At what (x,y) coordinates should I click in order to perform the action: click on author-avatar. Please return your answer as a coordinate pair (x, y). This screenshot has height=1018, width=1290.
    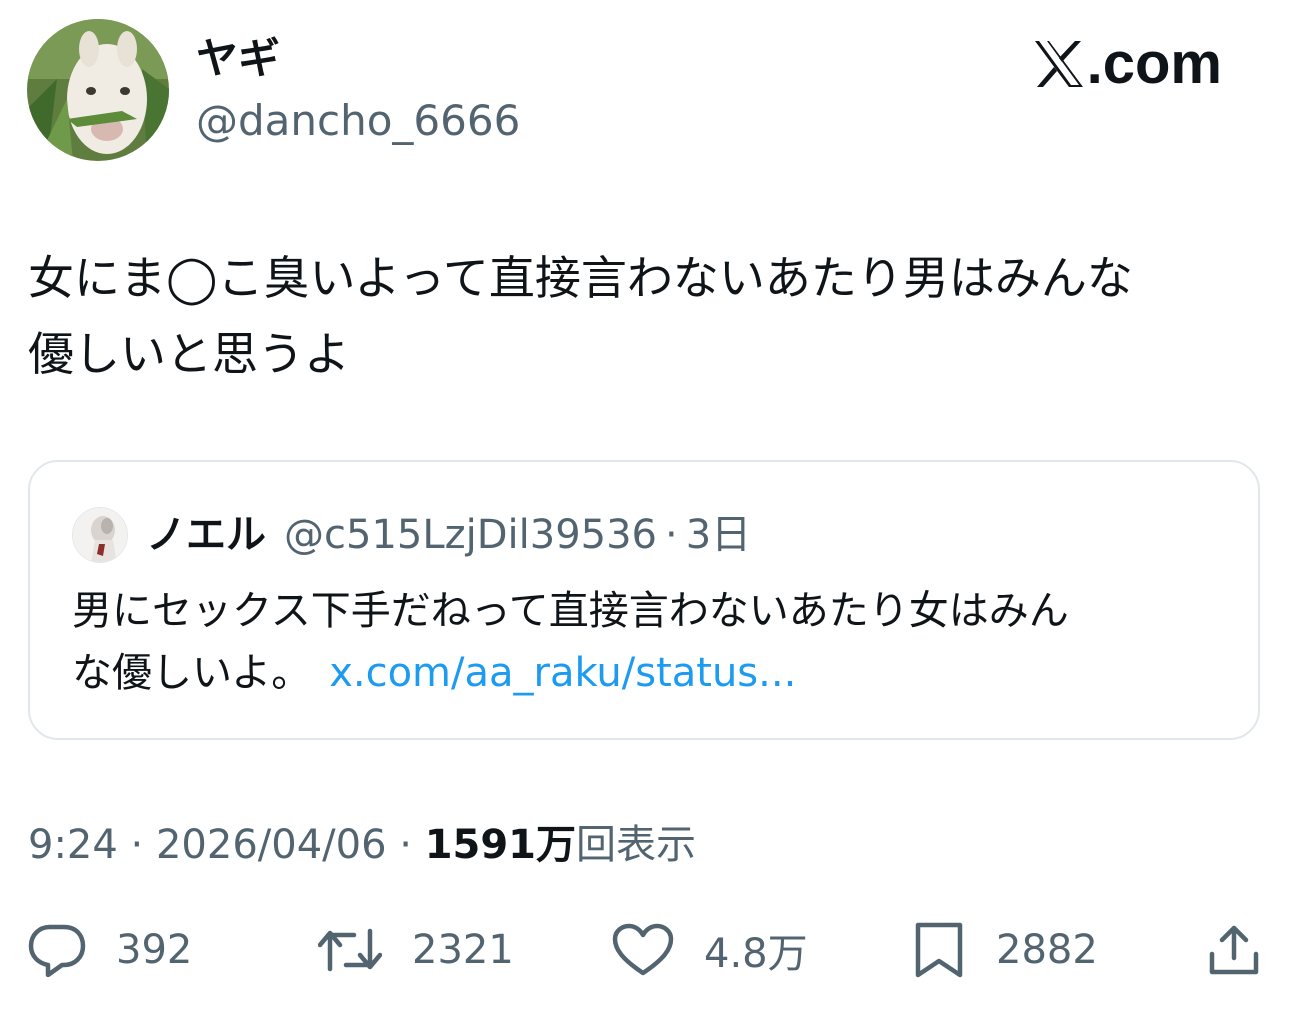
    Looking at the image, I should click on (98, 90).